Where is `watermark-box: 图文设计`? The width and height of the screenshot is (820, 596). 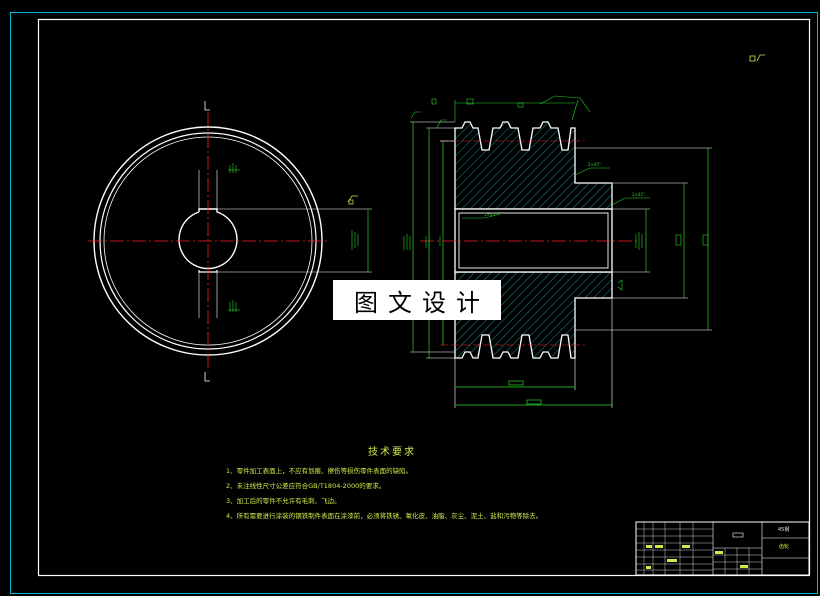 watermark-box: 图文设计 is located at coordinates (417, 300).